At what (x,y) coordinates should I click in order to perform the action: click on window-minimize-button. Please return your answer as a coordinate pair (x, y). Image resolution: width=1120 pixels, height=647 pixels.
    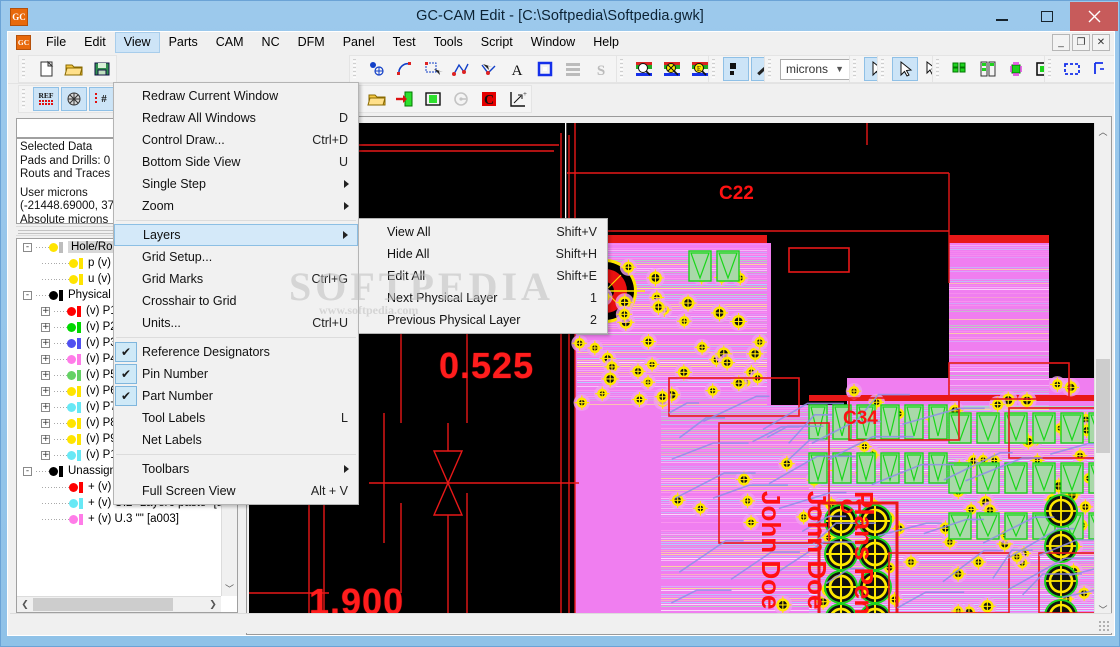
    Looking at the image, I should click on (1002, 16).